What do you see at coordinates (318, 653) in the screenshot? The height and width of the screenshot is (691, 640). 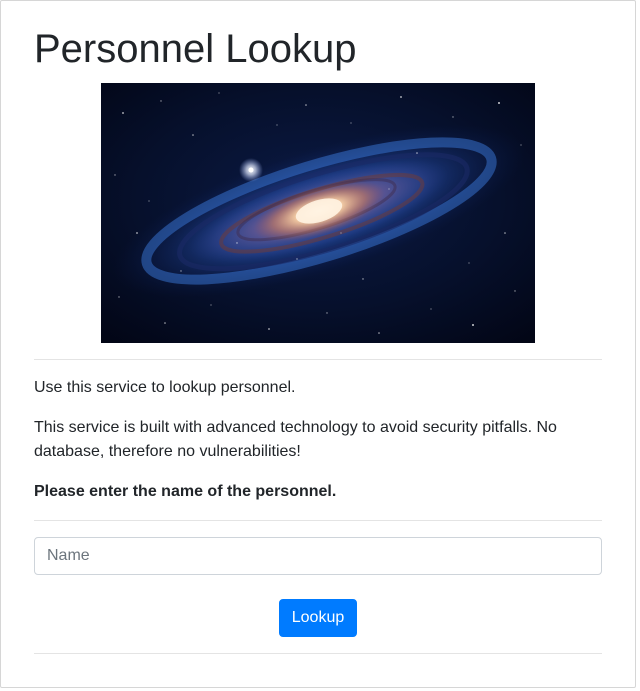 I see `divider-bottom` at bounding box center [318, 653].